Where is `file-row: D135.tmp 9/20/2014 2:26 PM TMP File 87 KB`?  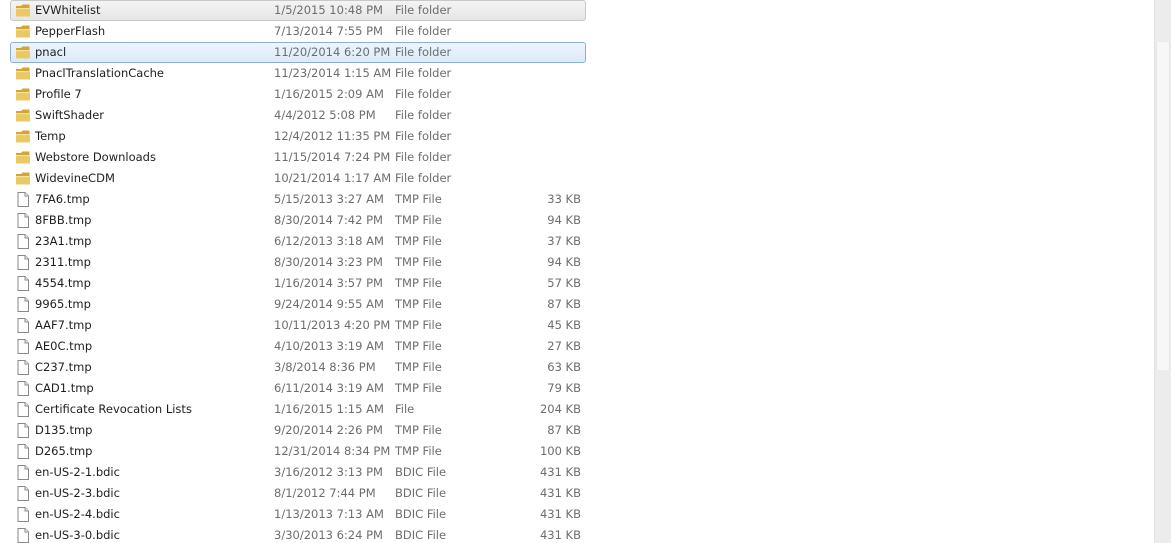 file-row: D135.tmp 9/20/2014 2:26 PM TMP File 87 KB is located at coordinates (298, 430).